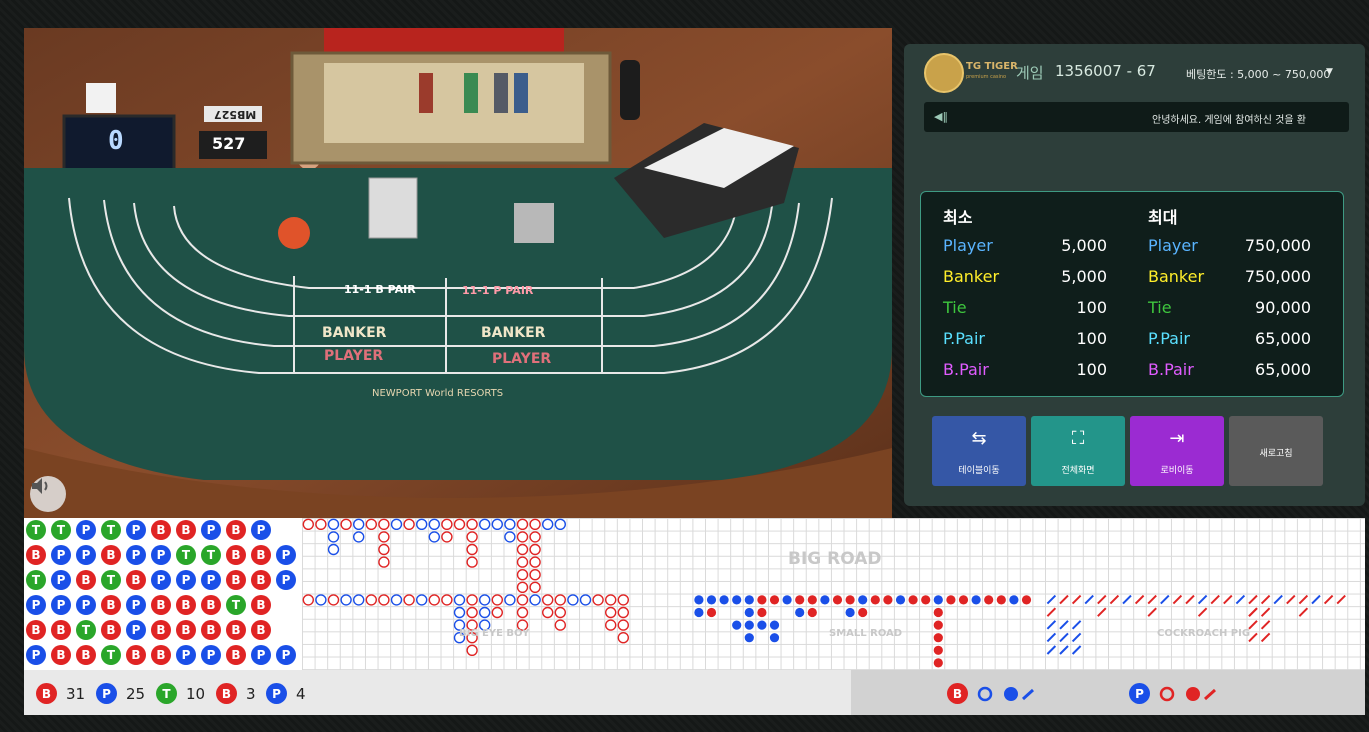 The height and width of the screenshot is (732, 1369). What do you see at coordinates (136, 694) in the screenshot?
I see `stat-count: 25` at bounding box center [136, 694].